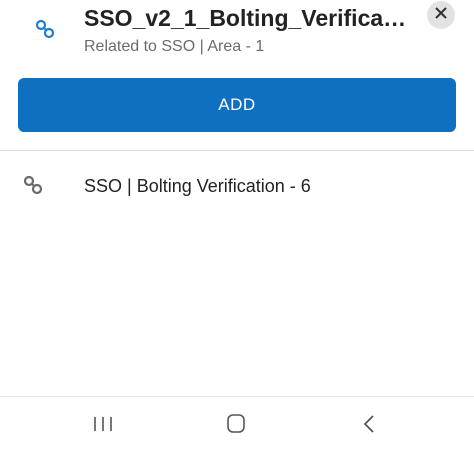 Image resolution: width=474 pixels, height=450 pixels. What do you see at coordinates (197, 186) in the screenshot?
I see `list-item-label: SSO | Bolting Verification - 6` at bounding box center [197, 186].